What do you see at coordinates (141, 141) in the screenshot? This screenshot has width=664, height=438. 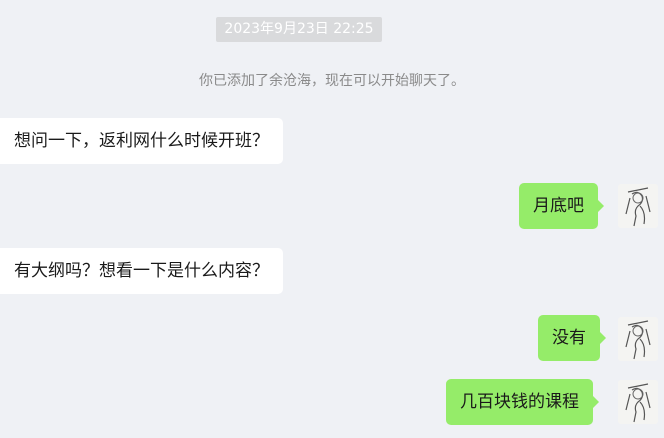 I see `incoming-message: 想问一下，返利网什么时候开班？` at bounding box center [141, 141].